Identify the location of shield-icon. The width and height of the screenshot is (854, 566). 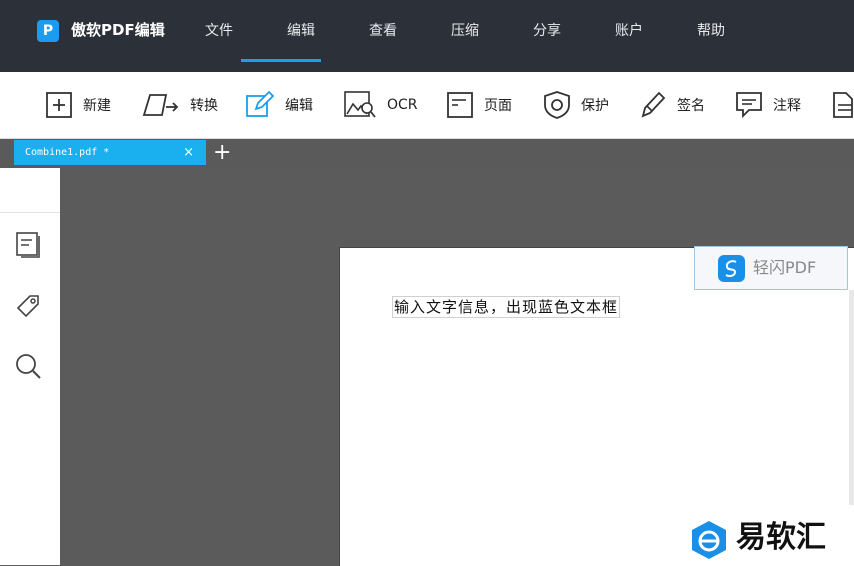
(557, 105).